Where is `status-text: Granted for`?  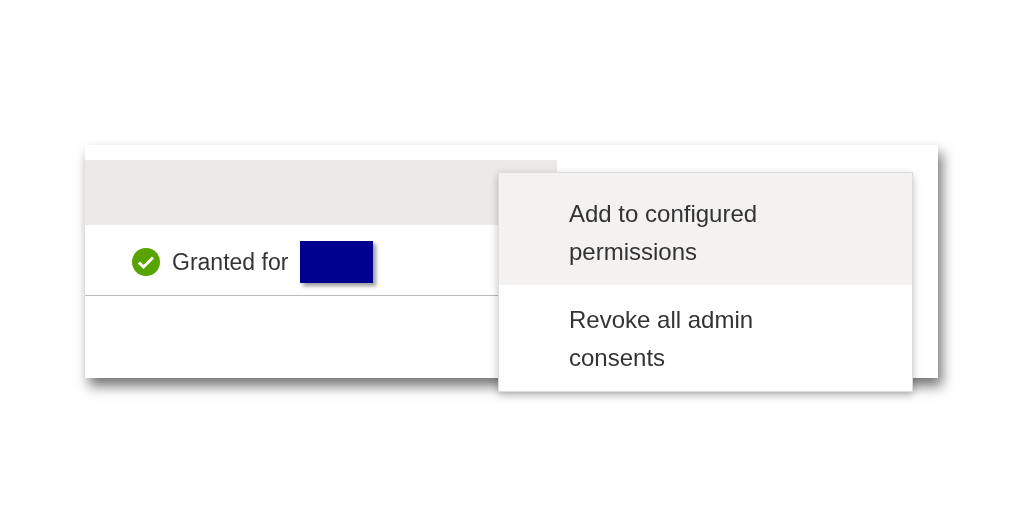 status-text: Granted for is located at coordinates (230, 262).